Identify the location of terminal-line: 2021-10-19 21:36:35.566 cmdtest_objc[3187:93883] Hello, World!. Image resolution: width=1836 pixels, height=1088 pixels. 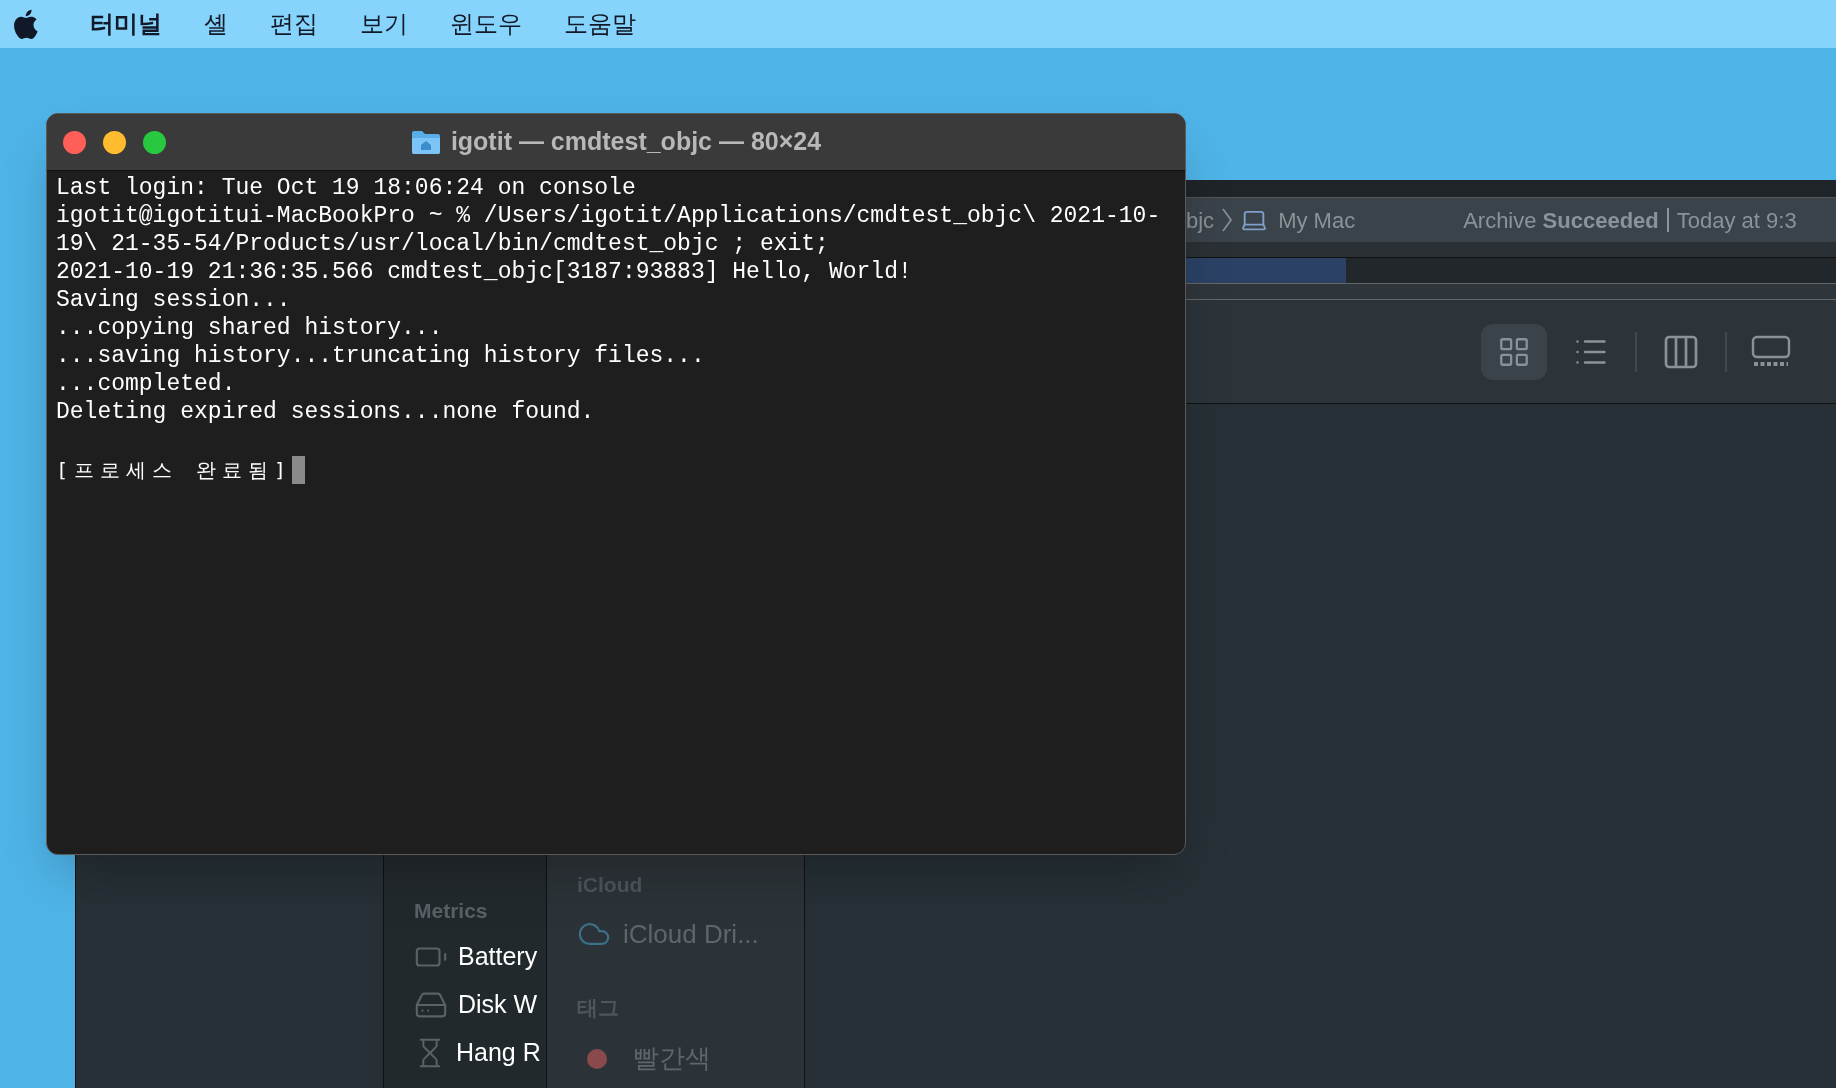
(484, 272).